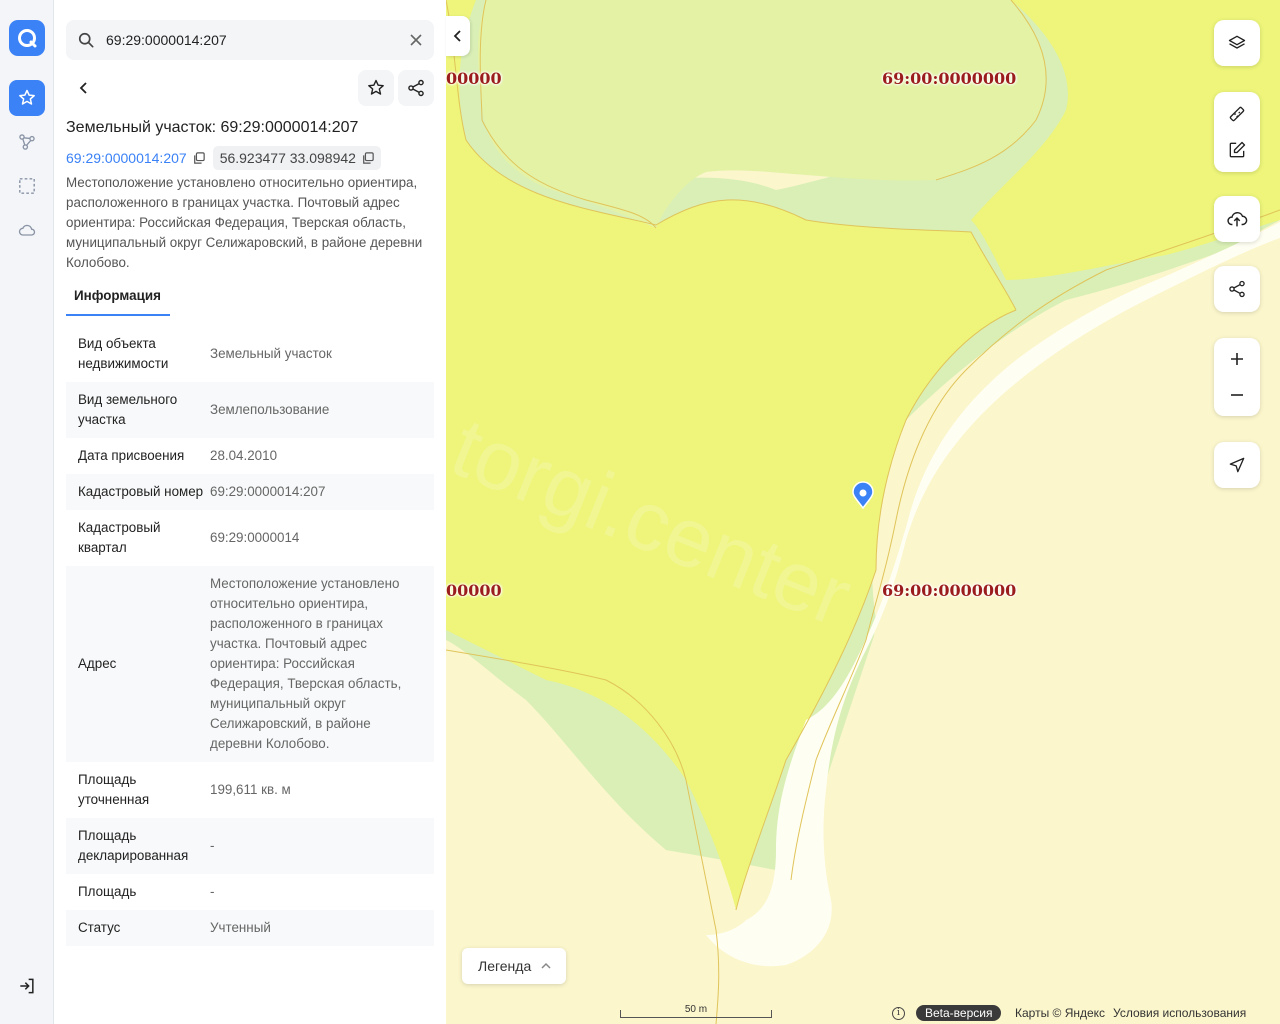 This screenshot has width=1280, height=1024. Describe the element at coordinates (250, 892) in the screenshot. I see `info-row: Площадь -` at that location.